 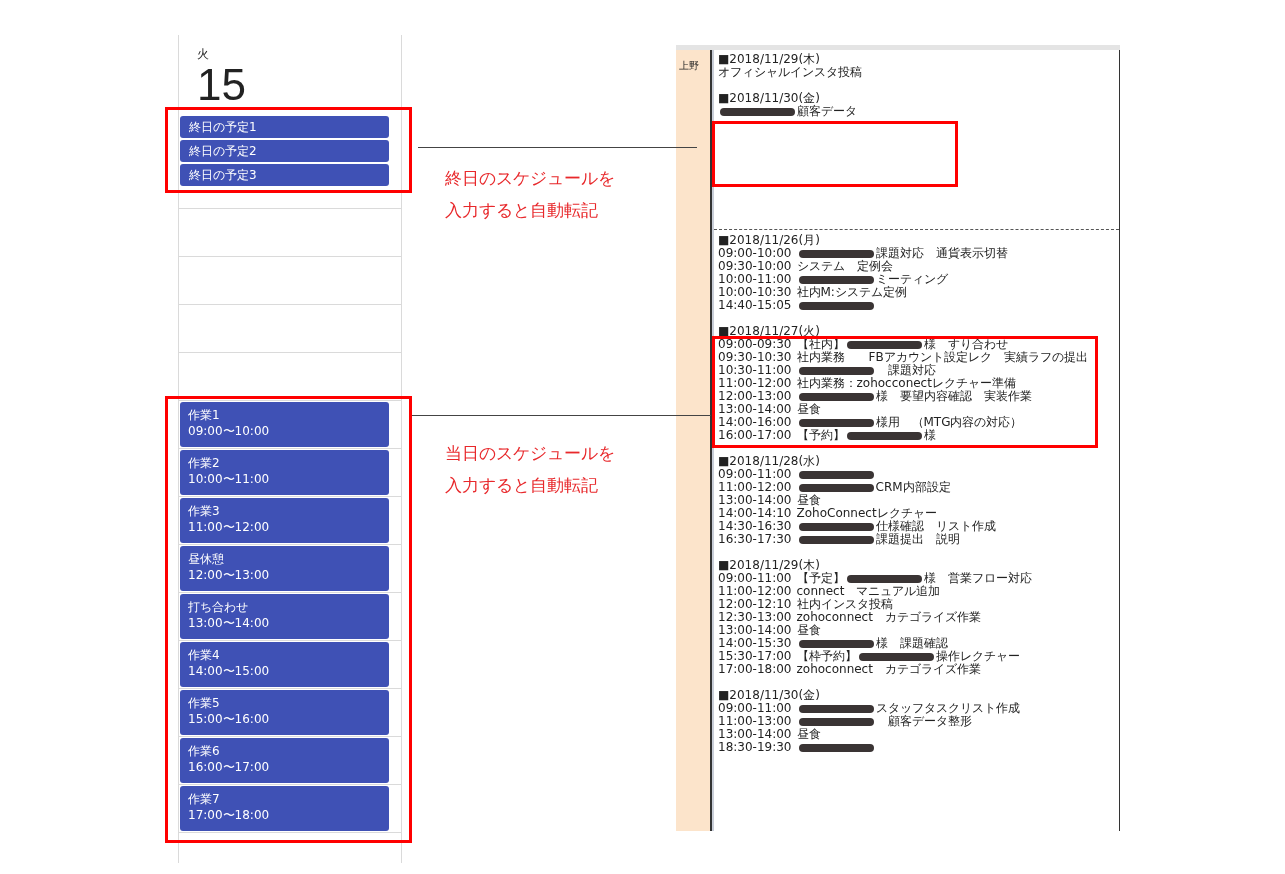 I want to click on entry-time: 16:30-17:30, so click(x=755, y=539).